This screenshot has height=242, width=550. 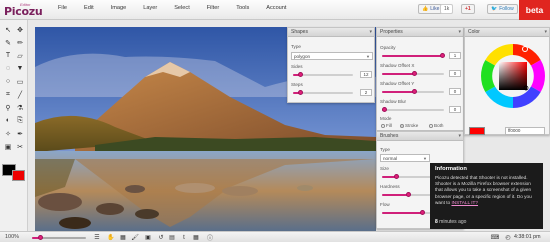 I want to click on eraser-icon: ▱, so click(x=20, y=55).